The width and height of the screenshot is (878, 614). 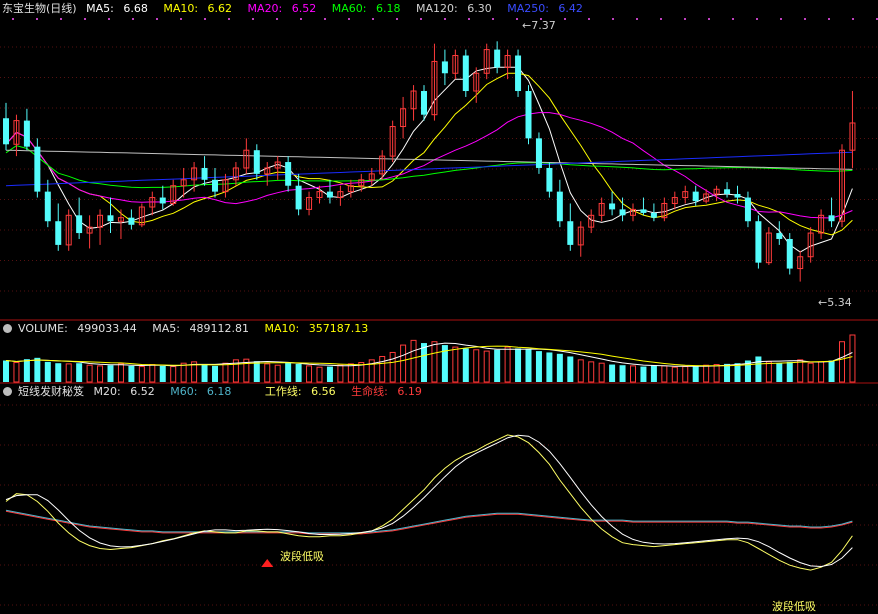 What do you see at coordinates (386, 391) in the screenshot?
I see `life-line-legend: 生命线: 6.19` at bounding box center [386, 391].